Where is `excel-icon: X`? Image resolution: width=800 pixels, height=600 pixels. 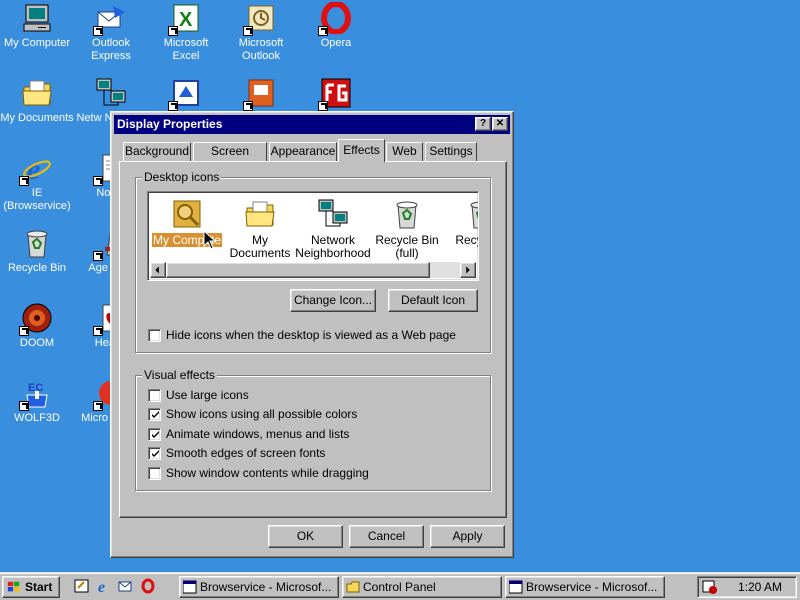
excel-icon: X is located at coordinates (185, 19).